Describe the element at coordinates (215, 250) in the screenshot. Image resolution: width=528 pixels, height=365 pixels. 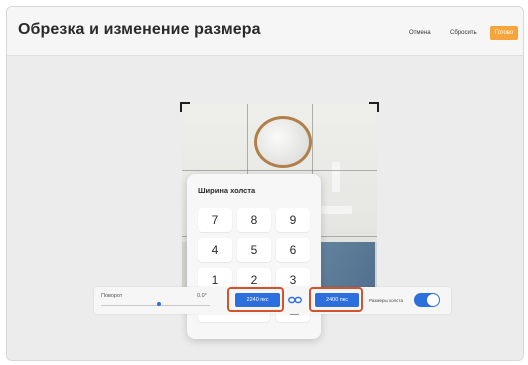
I see `key-4: 4` at that location.